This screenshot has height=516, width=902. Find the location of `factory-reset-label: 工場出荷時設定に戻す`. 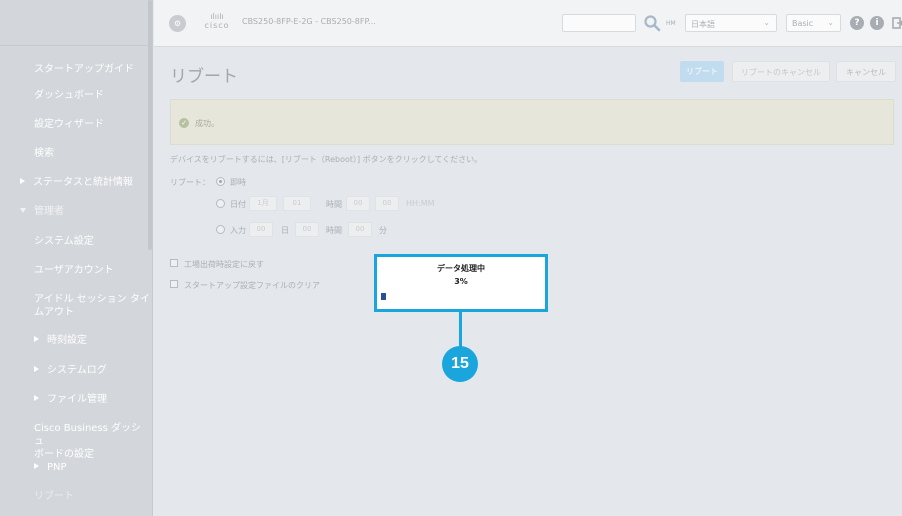

factory-reset-label: 工場出荷時設定に戻す is located at coordinates (224, 264).